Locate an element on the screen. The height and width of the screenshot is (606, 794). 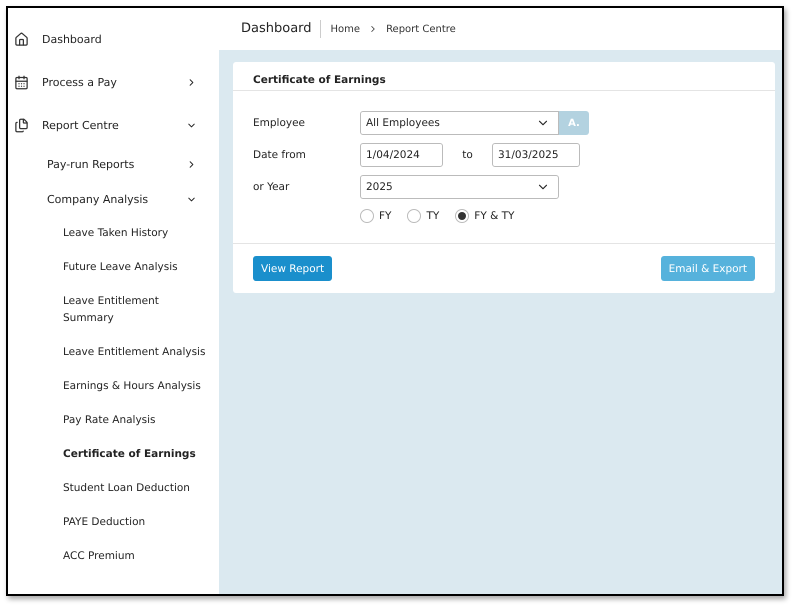
home-icon is located at coordinates (21, 39).